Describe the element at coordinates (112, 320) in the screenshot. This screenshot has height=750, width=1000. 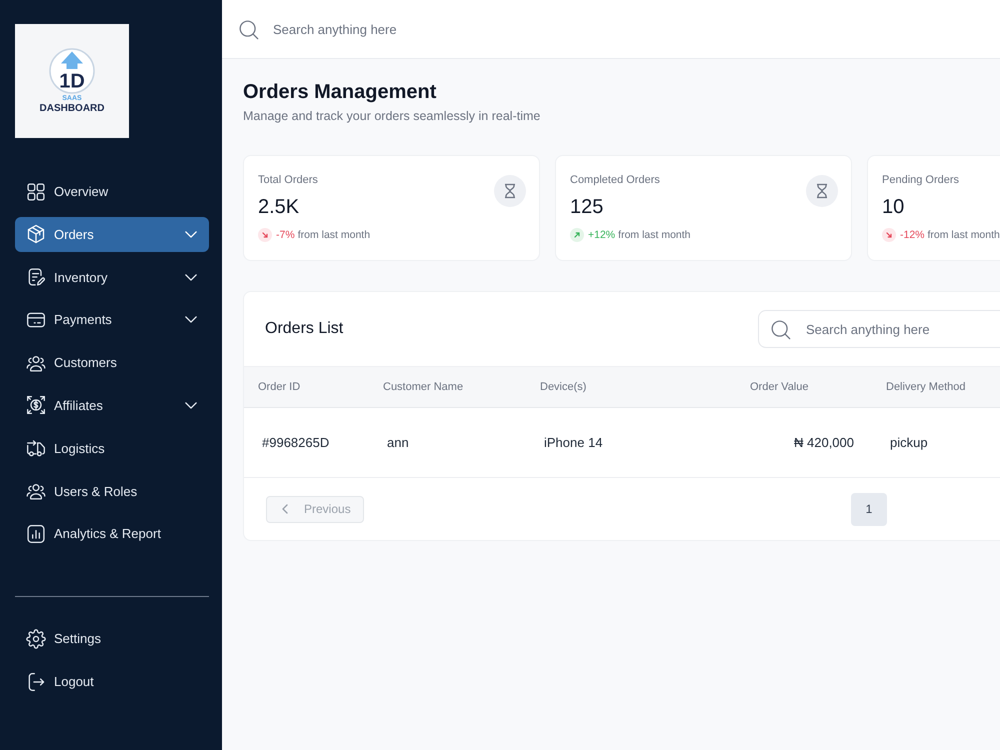
I see `sidebar-item: Payments` at that location.